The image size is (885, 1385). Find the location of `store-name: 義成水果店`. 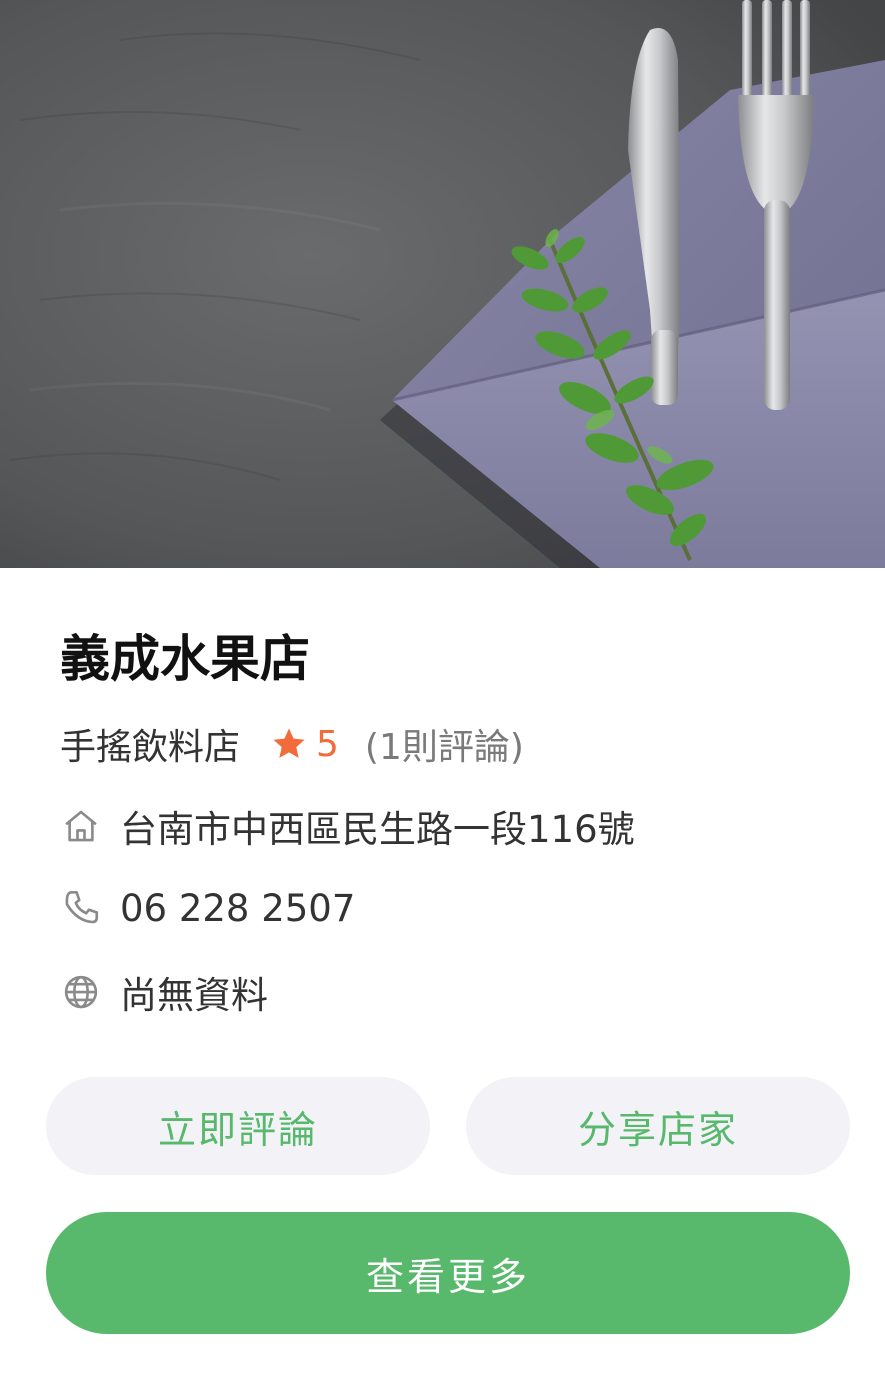

store-name: 義成水果店 is located at coordinates (185, 659).